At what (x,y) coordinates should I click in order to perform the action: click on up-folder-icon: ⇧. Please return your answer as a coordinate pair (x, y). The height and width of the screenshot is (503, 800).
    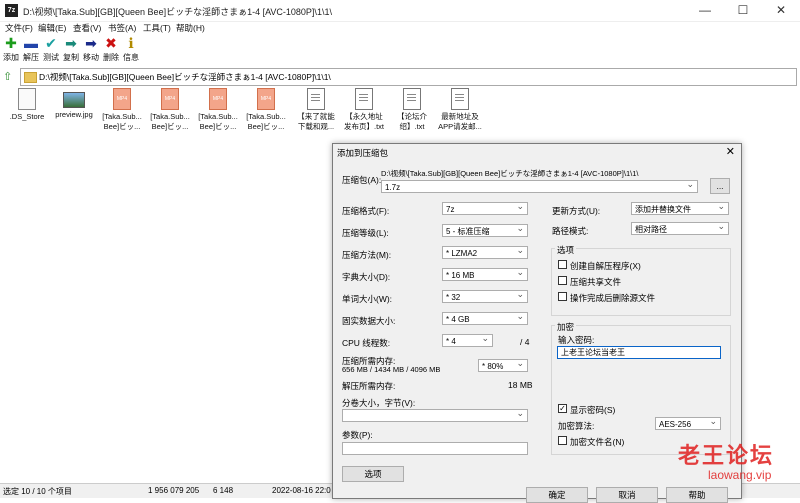
    Looking at the image, I should click on (7, 76).